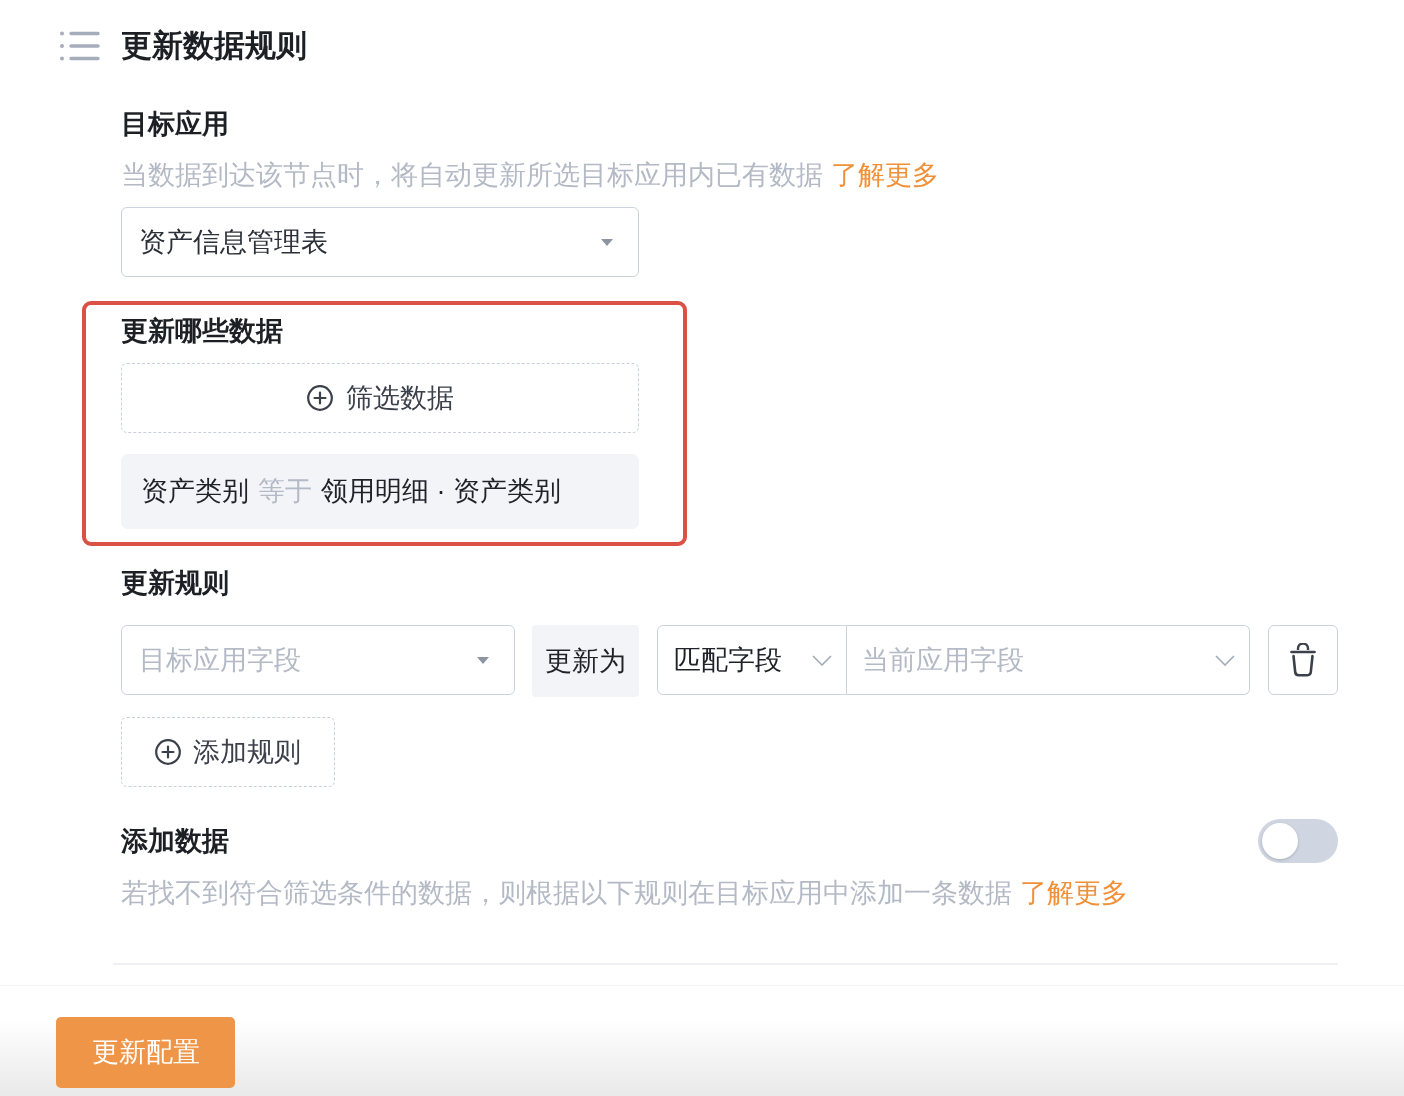  Describe the element at coordinates (175, 841) in the screenshot. I see `field-label: 添加数据` at that location.